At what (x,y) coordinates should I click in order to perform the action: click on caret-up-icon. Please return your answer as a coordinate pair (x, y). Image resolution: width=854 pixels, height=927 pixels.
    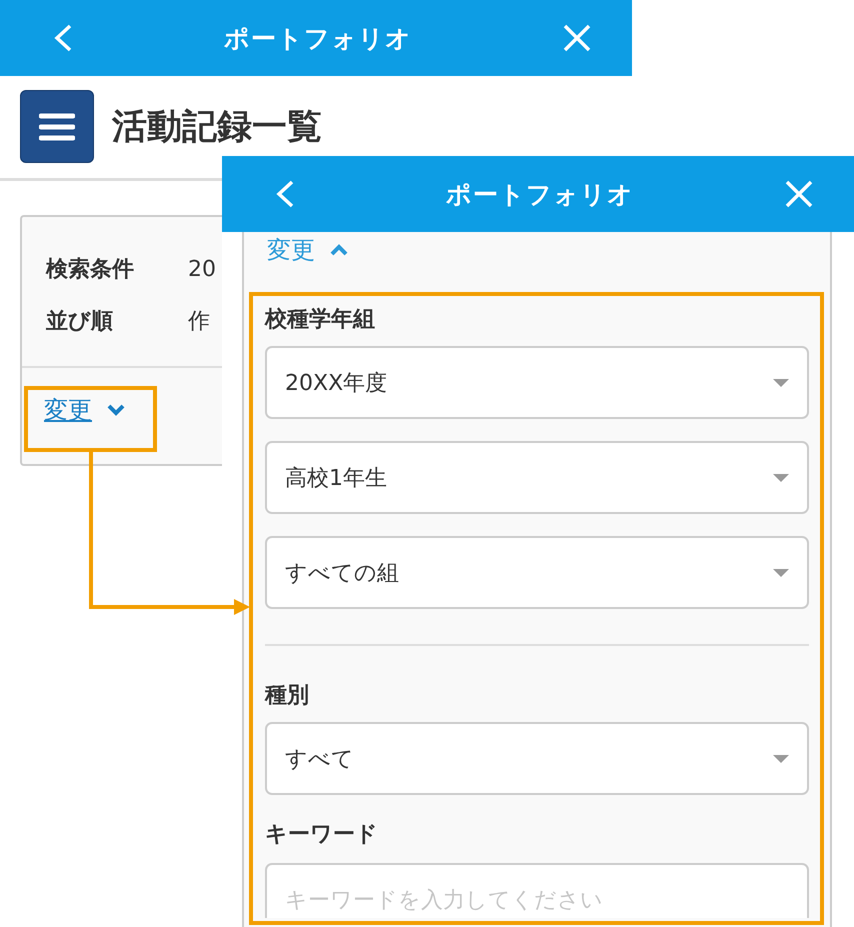
    Looking at the image, I should click on (339, 250).